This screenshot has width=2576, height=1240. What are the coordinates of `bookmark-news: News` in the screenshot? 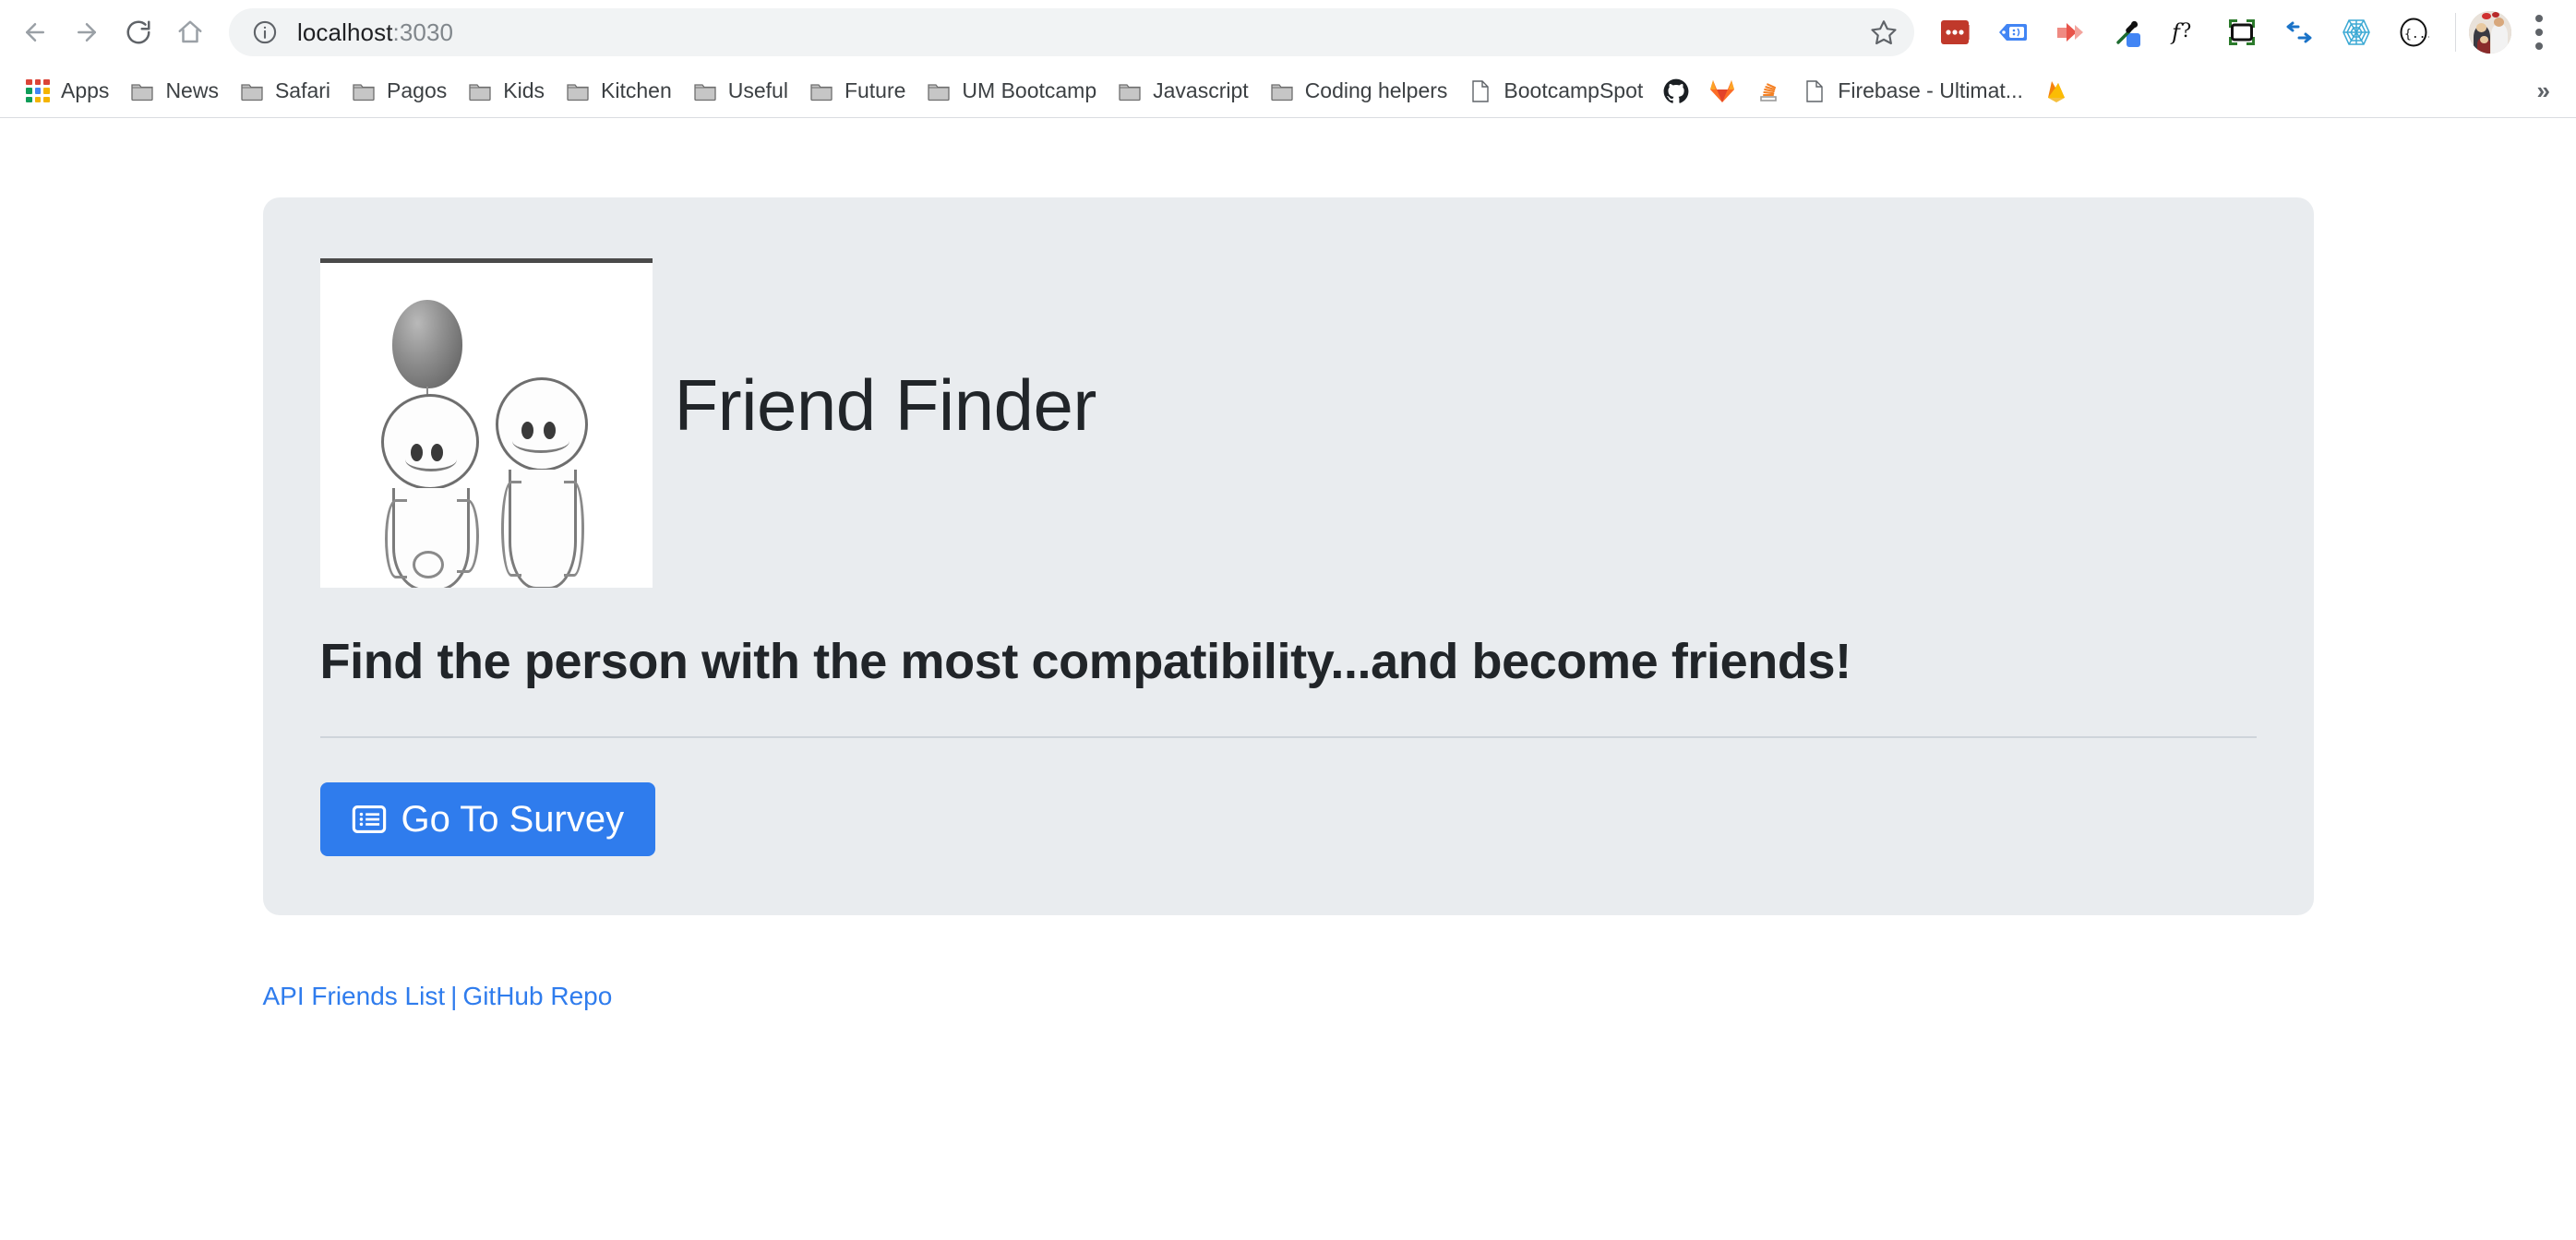 It's located at (174, 92).